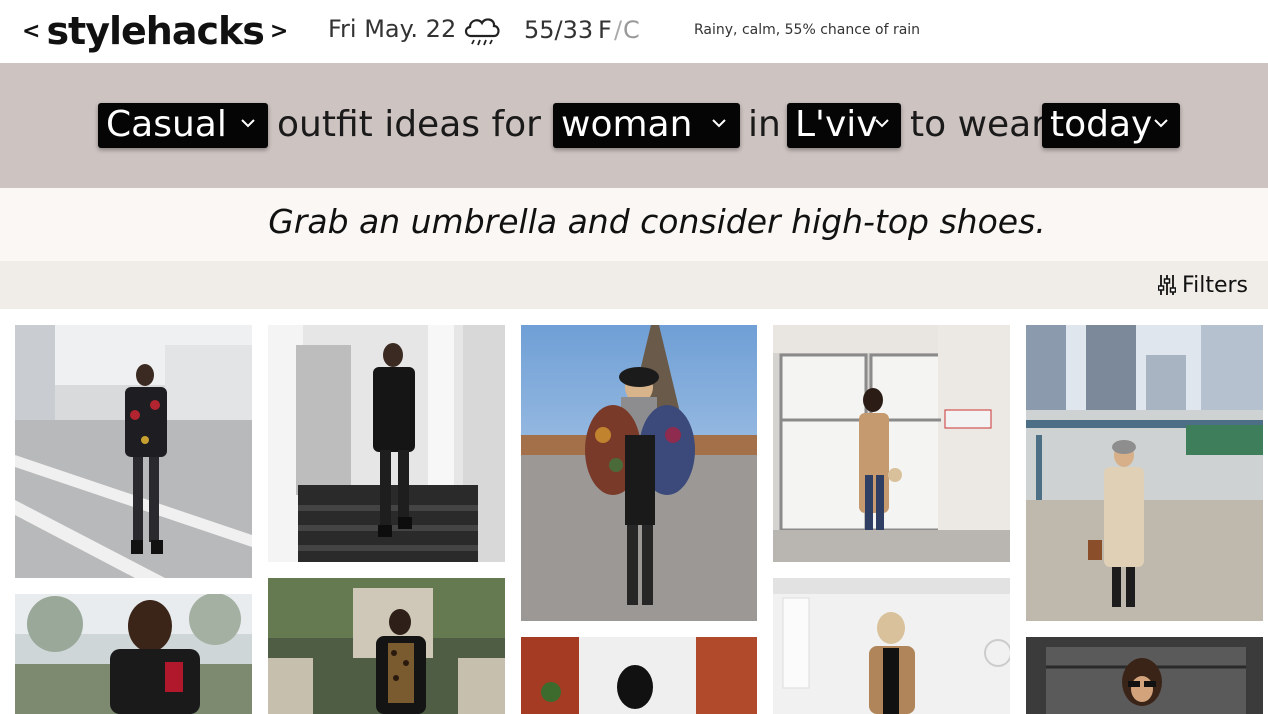 Image resolution: width=1268 pixels, height=714 pixels. I want to click on sliders-icon, so click(1167, 285).